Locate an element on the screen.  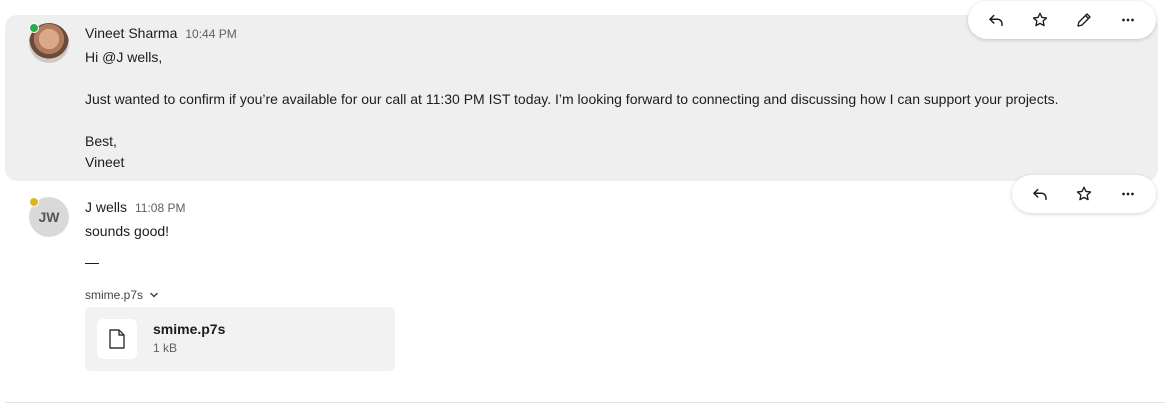
message-header: J wells 11:08 PM is located at coordinates (135, 207).